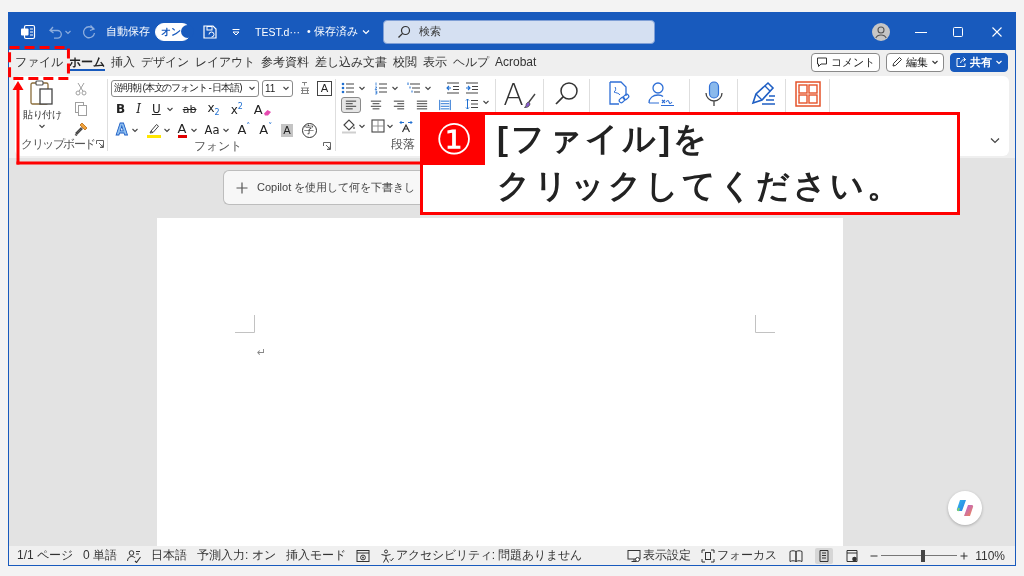  Describe the element at coordinates (516, 62) in the screenshot. I see `ribbon-tab: Acrobat` at that location.